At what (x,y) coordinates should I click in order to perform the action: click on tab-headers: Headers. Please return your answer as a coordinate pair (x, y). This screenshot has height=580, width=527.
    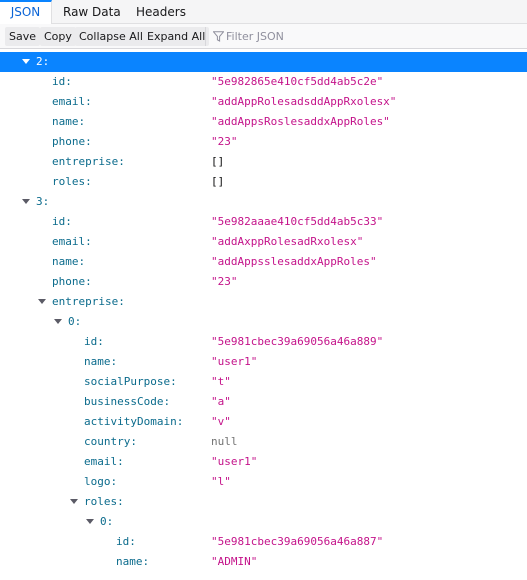
    Looking at the image, I should click on (161, 12).